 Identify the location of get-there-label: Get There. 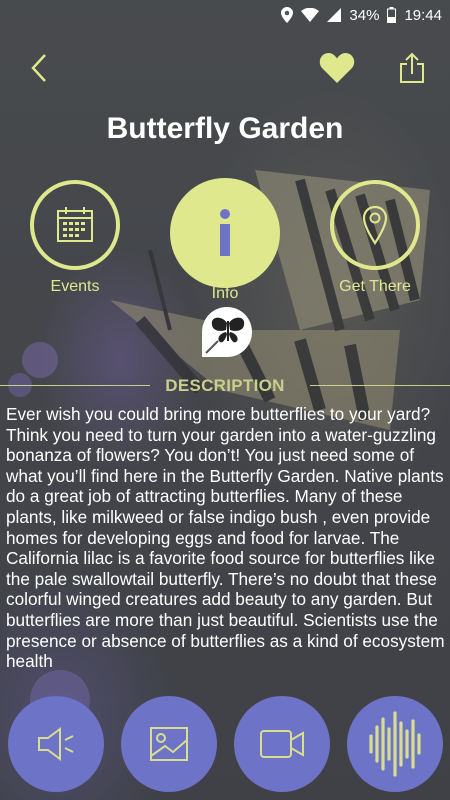
(375, 286).